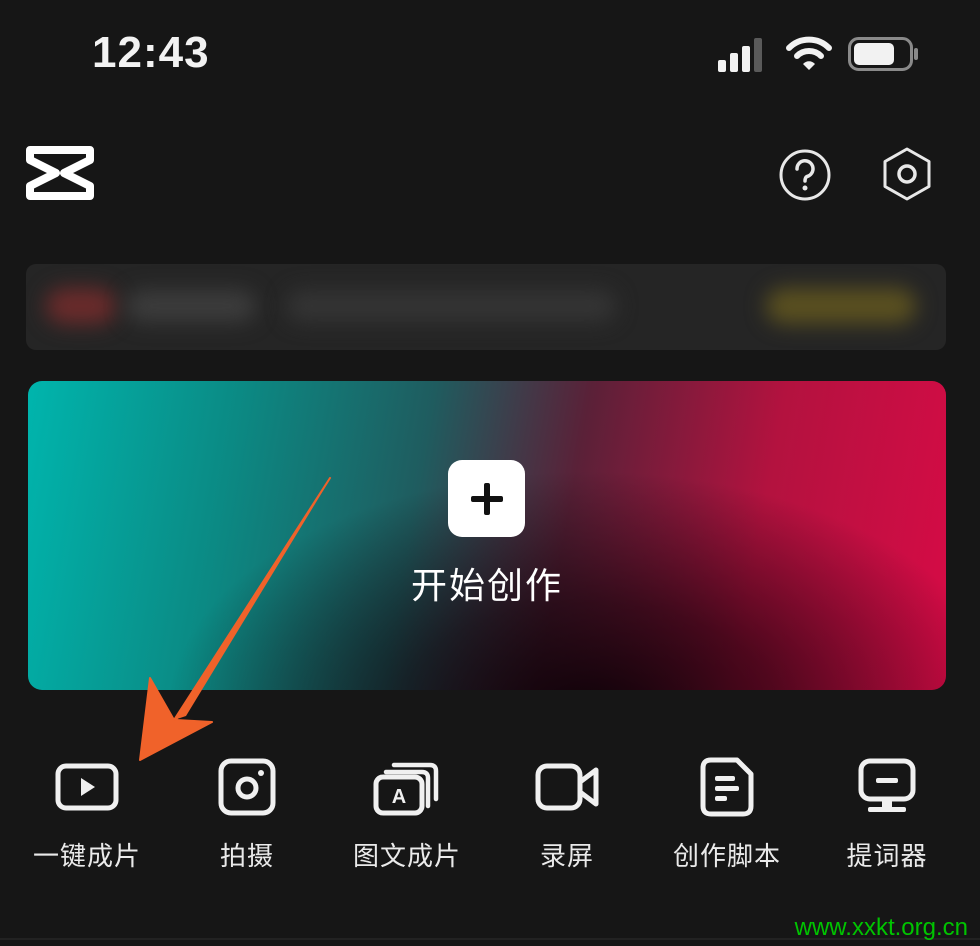  Describe the element at coordinates (727, 822) in the screenshot. I see `tool-creation-script: 创作脚本` at that location.